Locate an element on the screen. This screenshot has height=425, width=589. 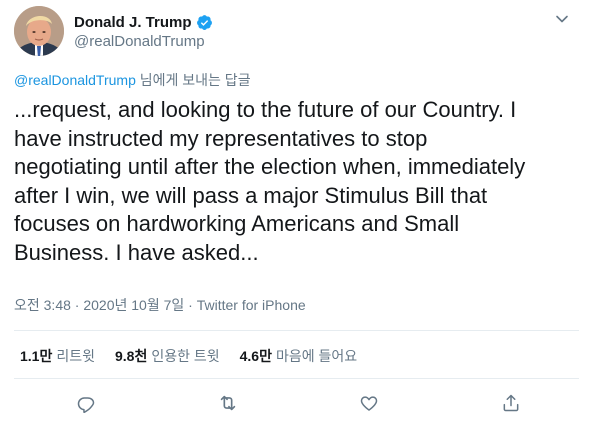
like-button is located at coordinates (369, 403).